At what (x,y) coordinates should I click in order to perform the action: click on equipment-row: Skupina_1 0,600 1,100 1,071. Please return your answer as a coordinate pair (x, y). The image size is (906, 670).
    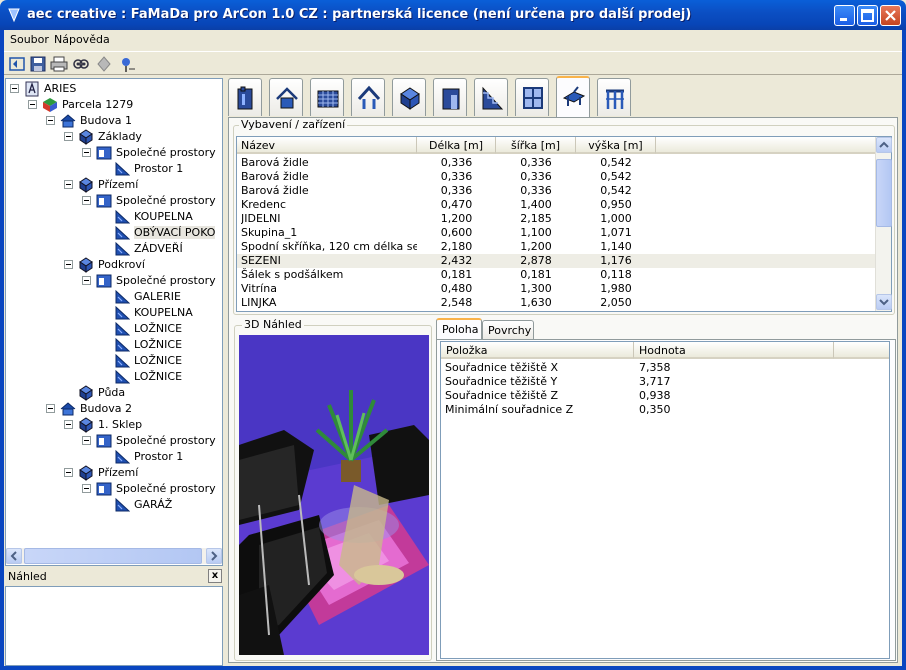
    Looking at the image, I should click on (557, 233).